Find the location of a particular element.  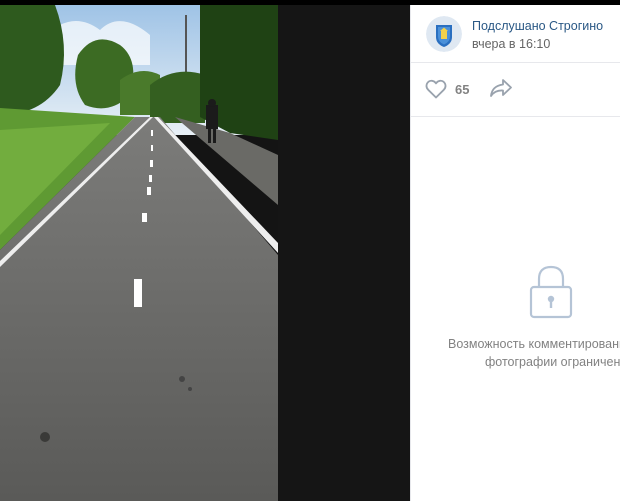

post-header: Подслушано Строгино вчера в 16:10 is located at coordinates (515, 34).